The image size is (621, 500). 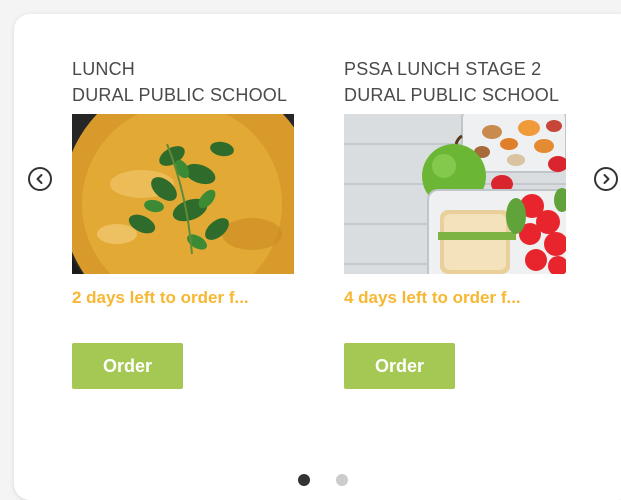 What do you see at coordinates (323, 480) in the screenshot?
I see `carousel-pagination` at bounding box center [323, 480].